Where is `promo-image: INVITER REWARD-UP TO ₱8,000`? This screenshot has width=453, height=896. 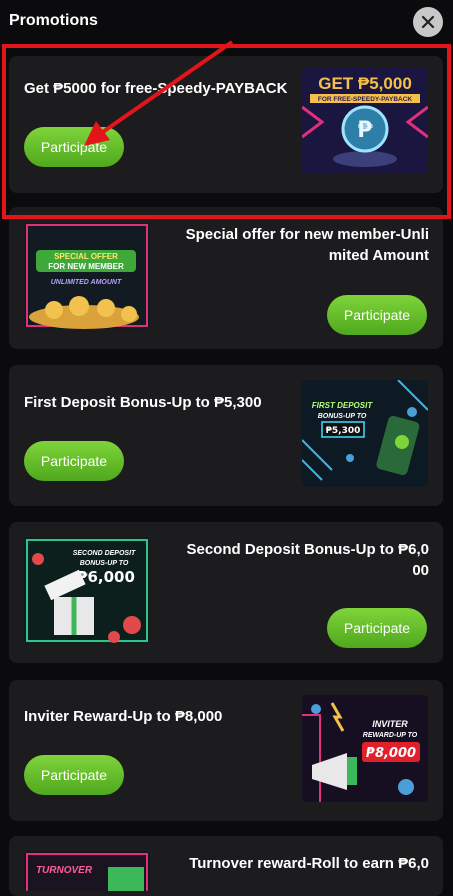
promo-image: INVITER REWARD-UP TO ₱8,000 is located at coordinates (365, 748).